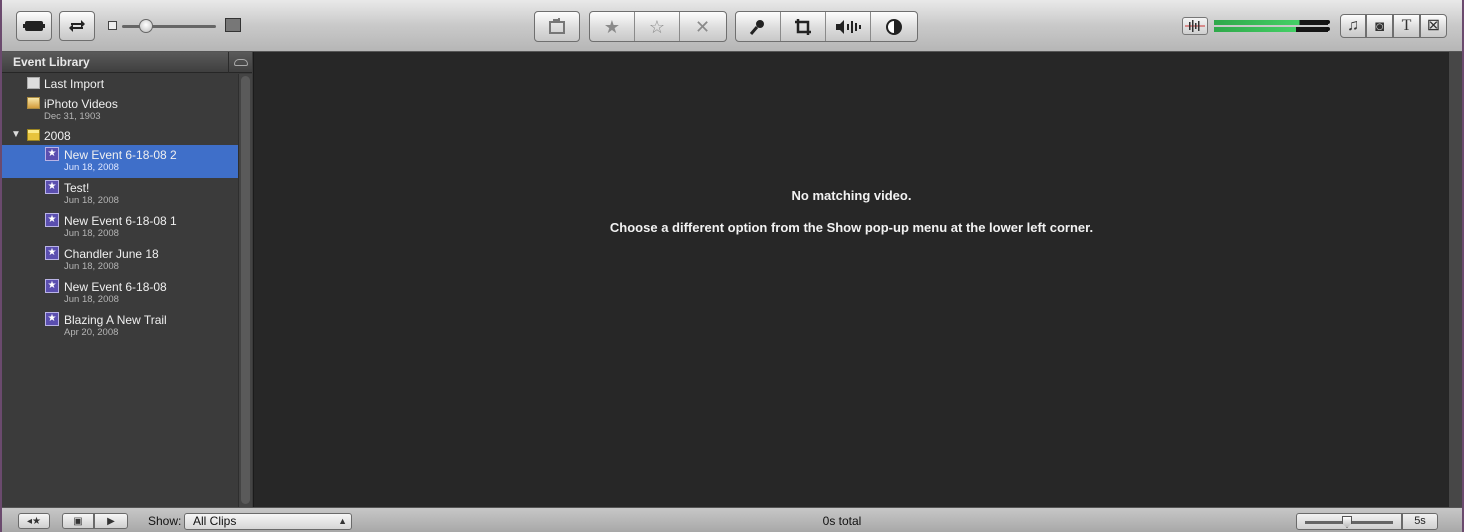 The width and height of the screenshot is (1464, 532). I want to click on crop-icon, so click(803, 26).